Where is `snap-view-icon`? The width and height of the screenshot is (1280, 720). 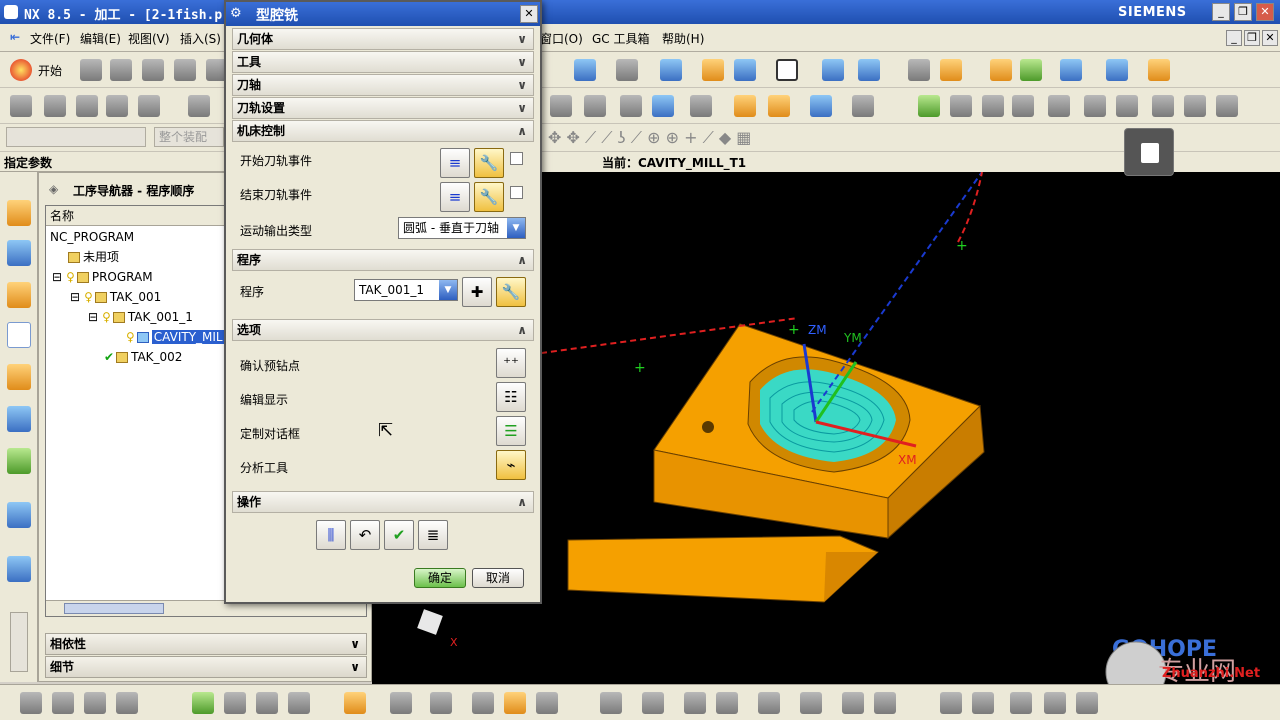
snap-view-icon is located at coordinates (869, 70).